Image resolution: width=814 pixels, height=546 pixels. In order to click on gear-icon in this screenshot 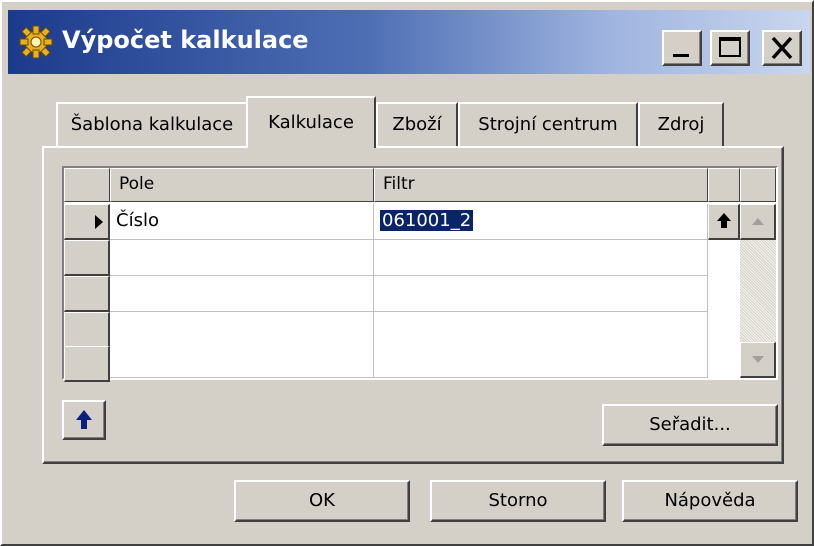, I will do `click(36, 42)`.